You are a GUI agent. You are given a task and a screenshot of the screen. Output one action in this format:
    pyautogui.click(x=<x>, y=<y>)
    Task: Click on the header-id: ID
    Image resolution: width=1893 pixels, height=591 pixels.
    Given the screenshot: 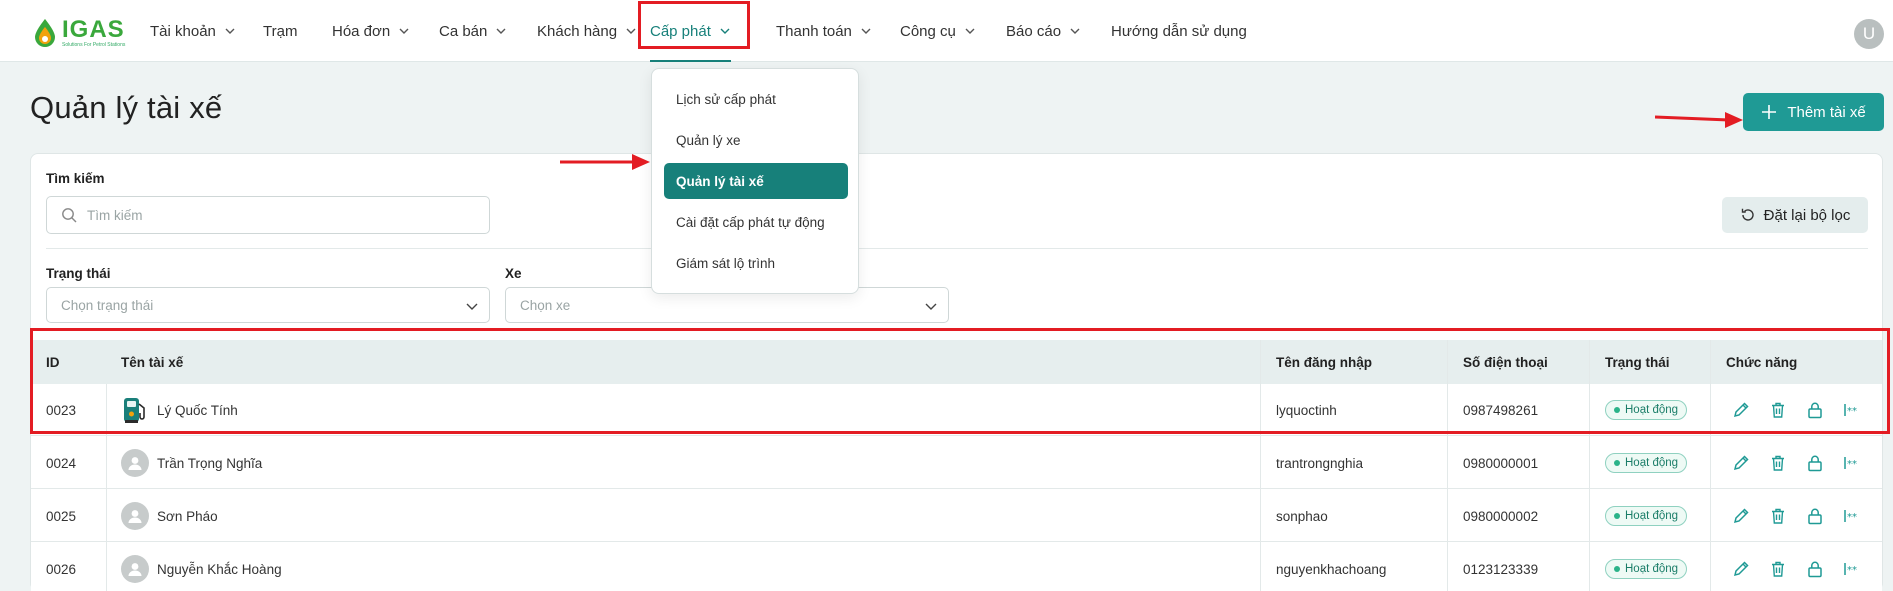 What is the action you would take?
    pyautogui.click(x=53, y=362)
    